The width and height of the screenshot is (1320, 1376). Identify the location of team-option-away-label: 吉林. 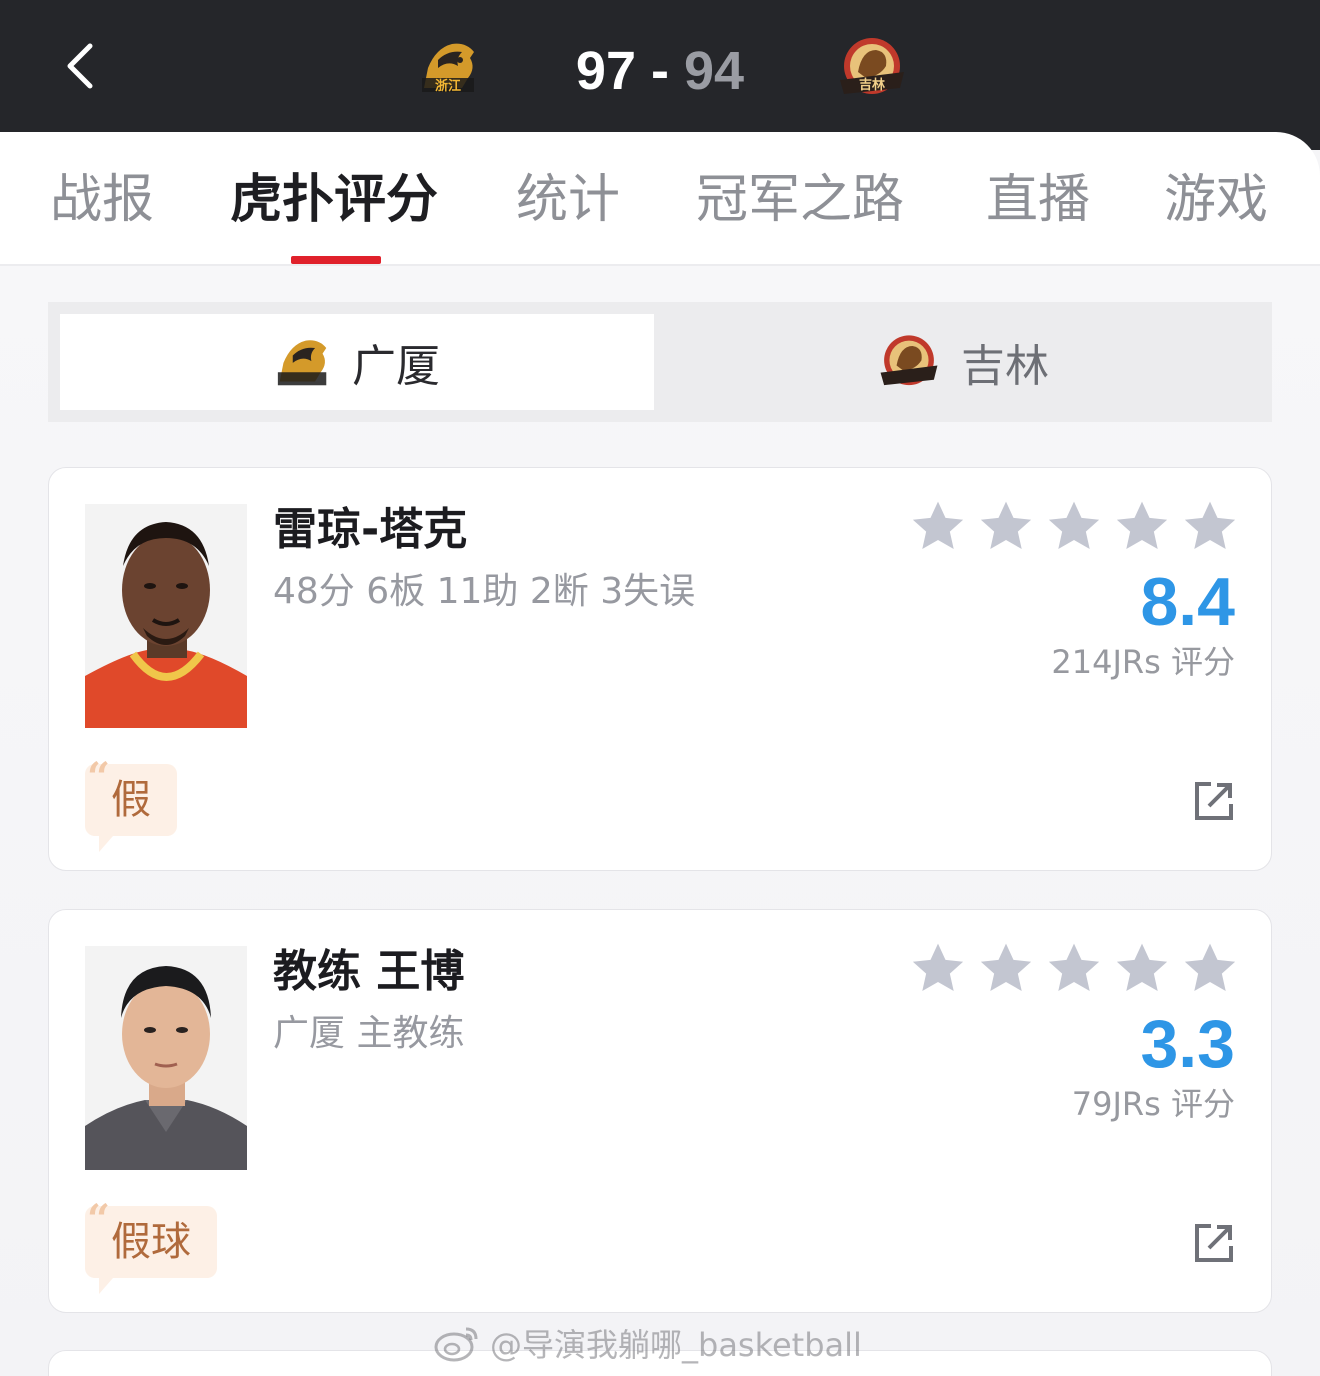
(1005, 366).